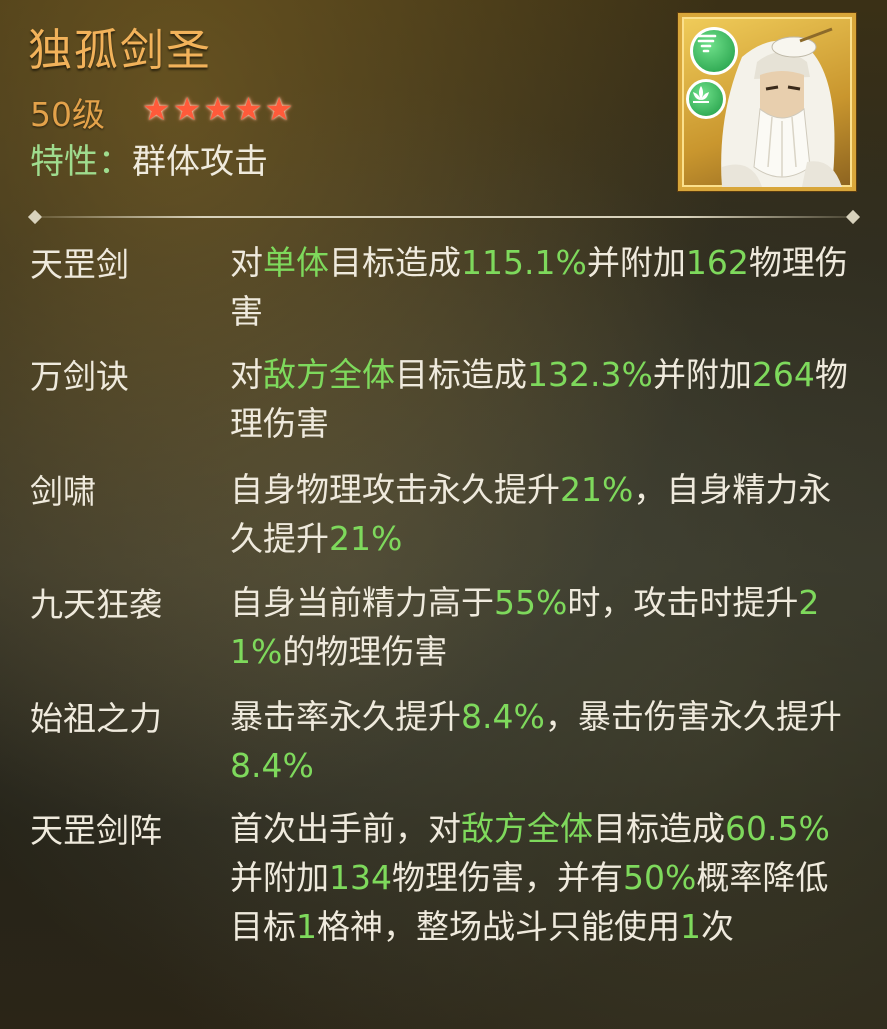 Image resolution: width=887 pixels, height=1029 pixels. I want to click on hero-portrait, so click(767, 102).